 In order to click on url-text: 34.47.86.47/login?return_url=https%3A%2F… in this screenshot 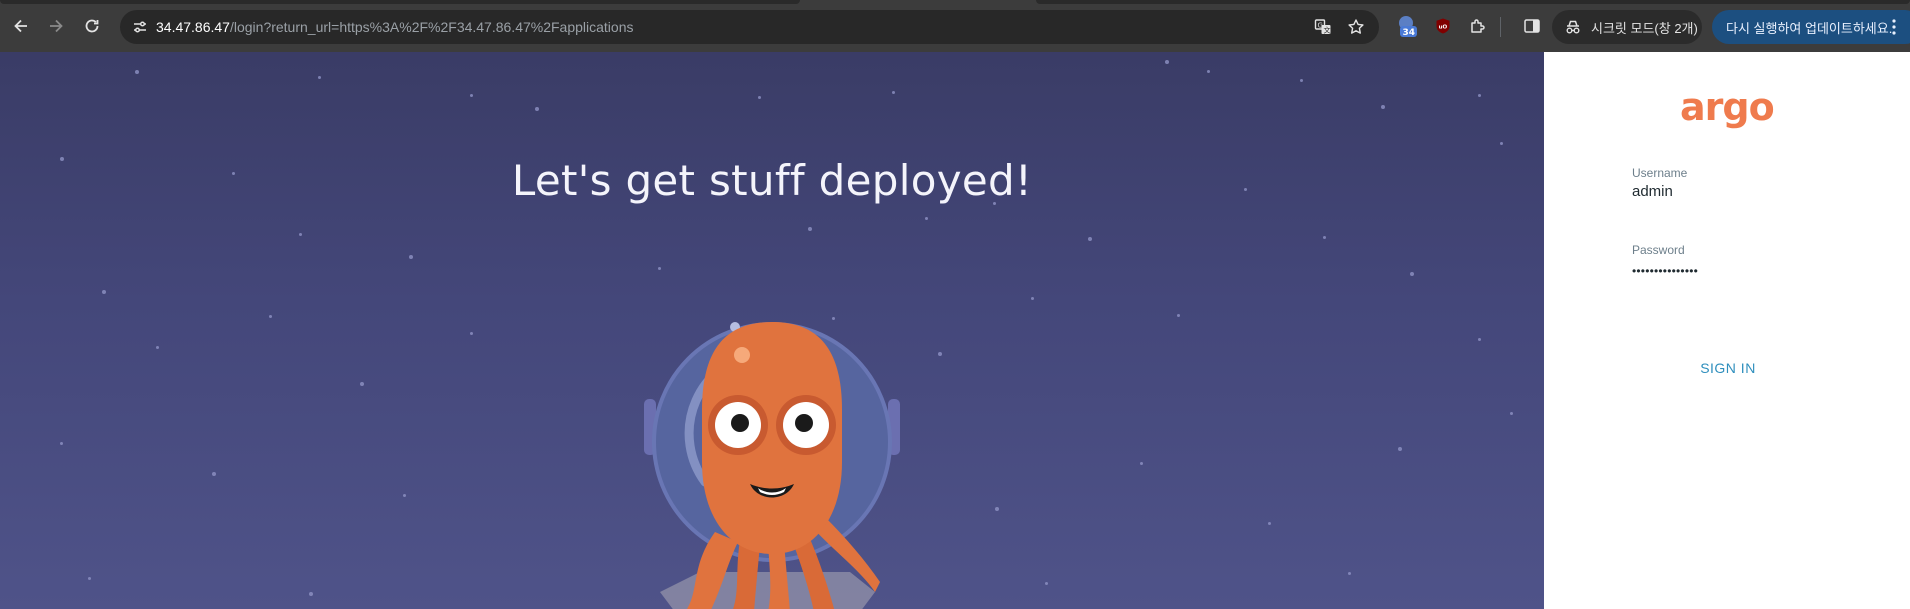, I will do `click(395, 27)`.